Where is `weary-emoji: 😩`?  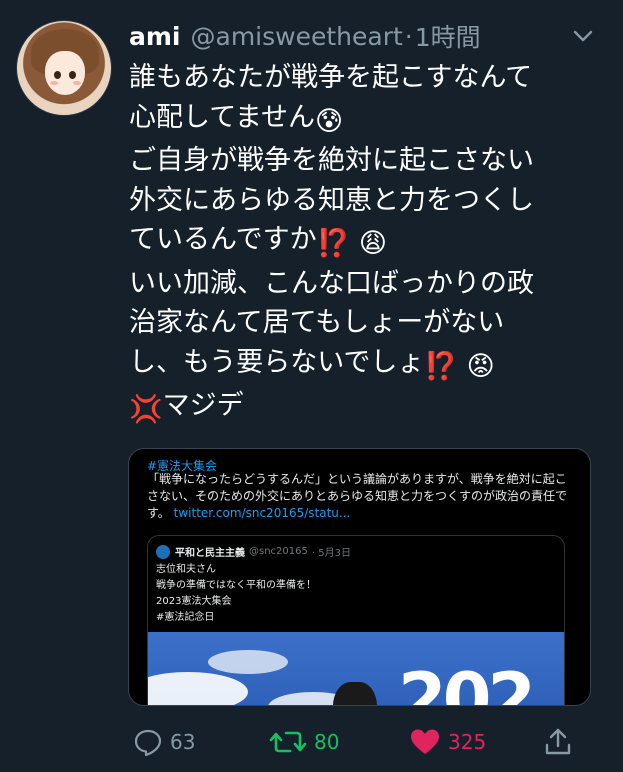
weary-emoji: 😩 is located at coordinates (373, 243).